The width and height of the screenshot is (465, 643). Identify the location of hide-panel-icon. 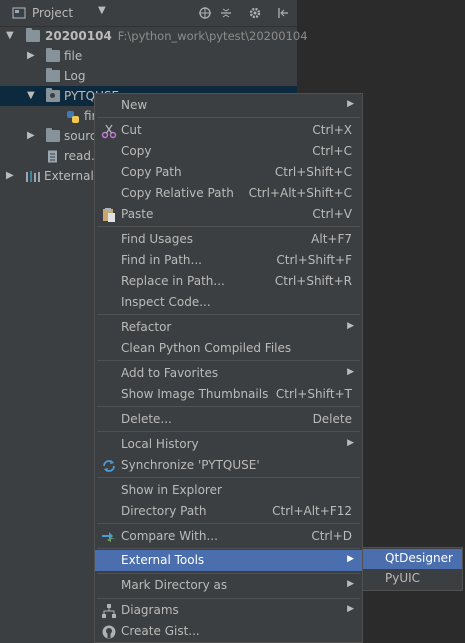
(283, 13).